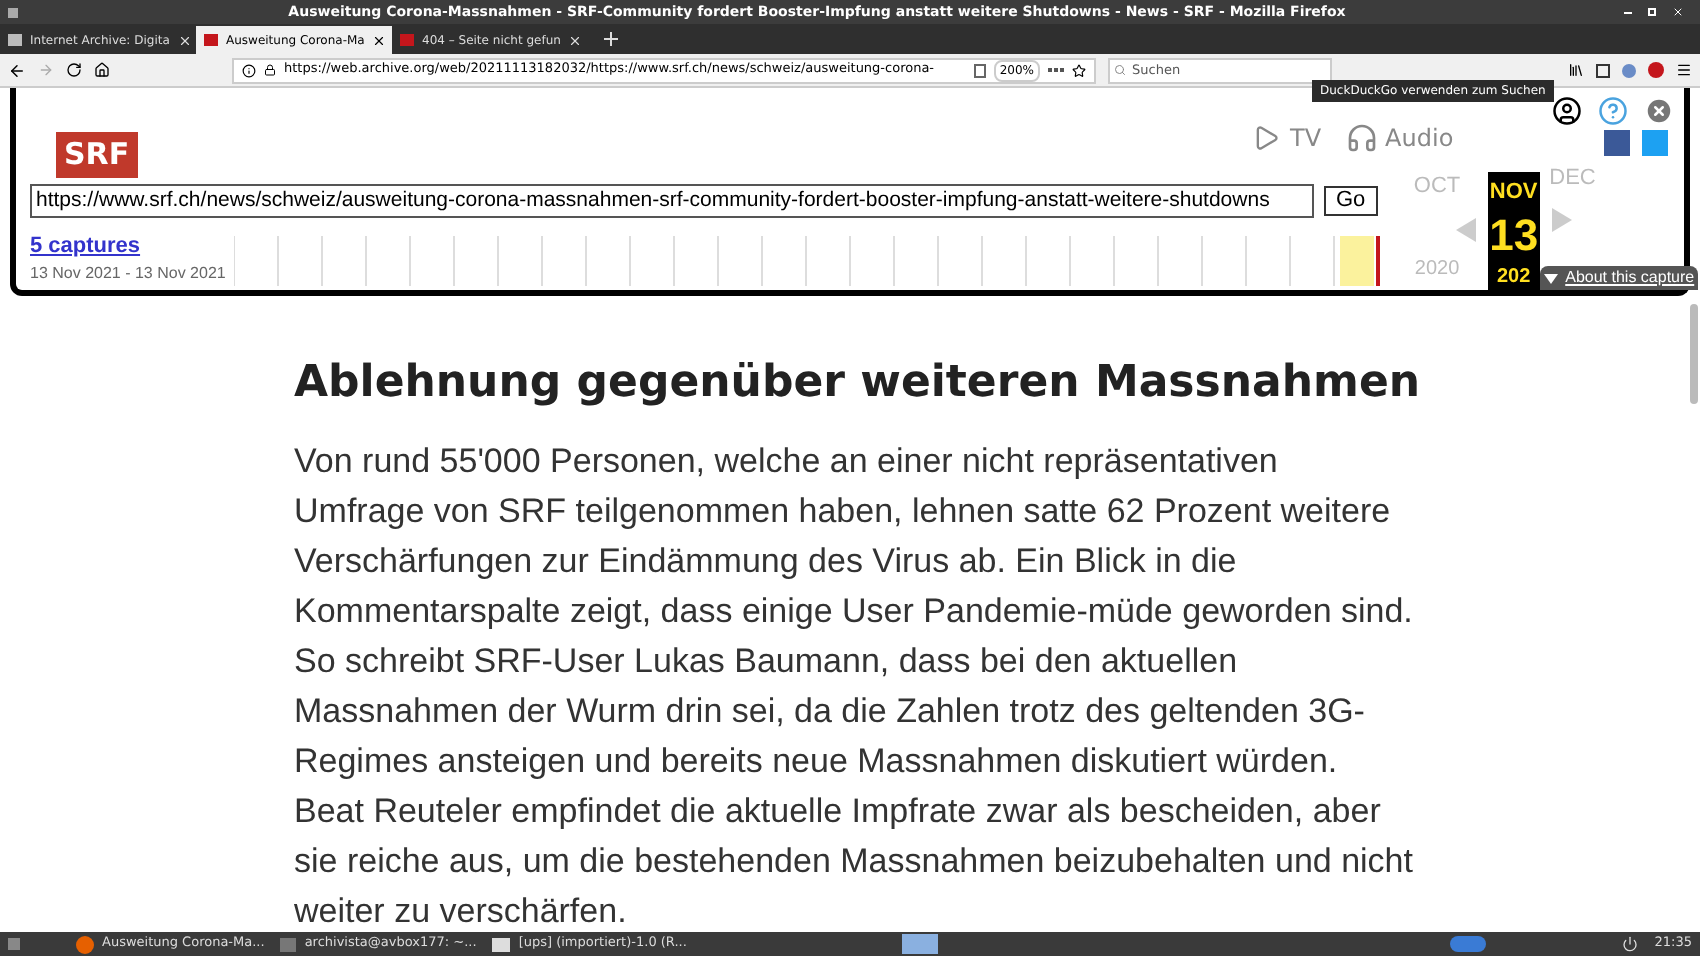 The height and width of the screenshot is (956, 1700). Describe the element at coordinates (501, 944) in the screenshot. I see `folder-icon` at that location.